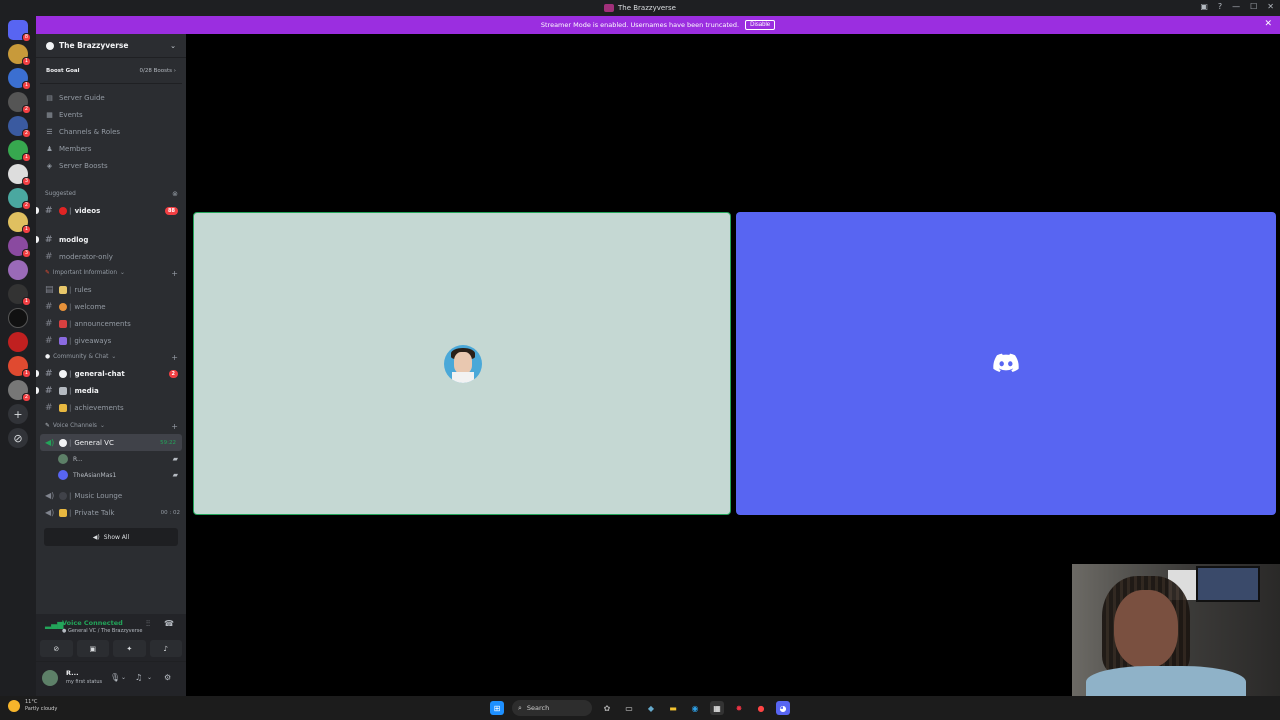 This screenshot has height=720, width=1280. I want to click on scroll-icon, so click(63, 289).